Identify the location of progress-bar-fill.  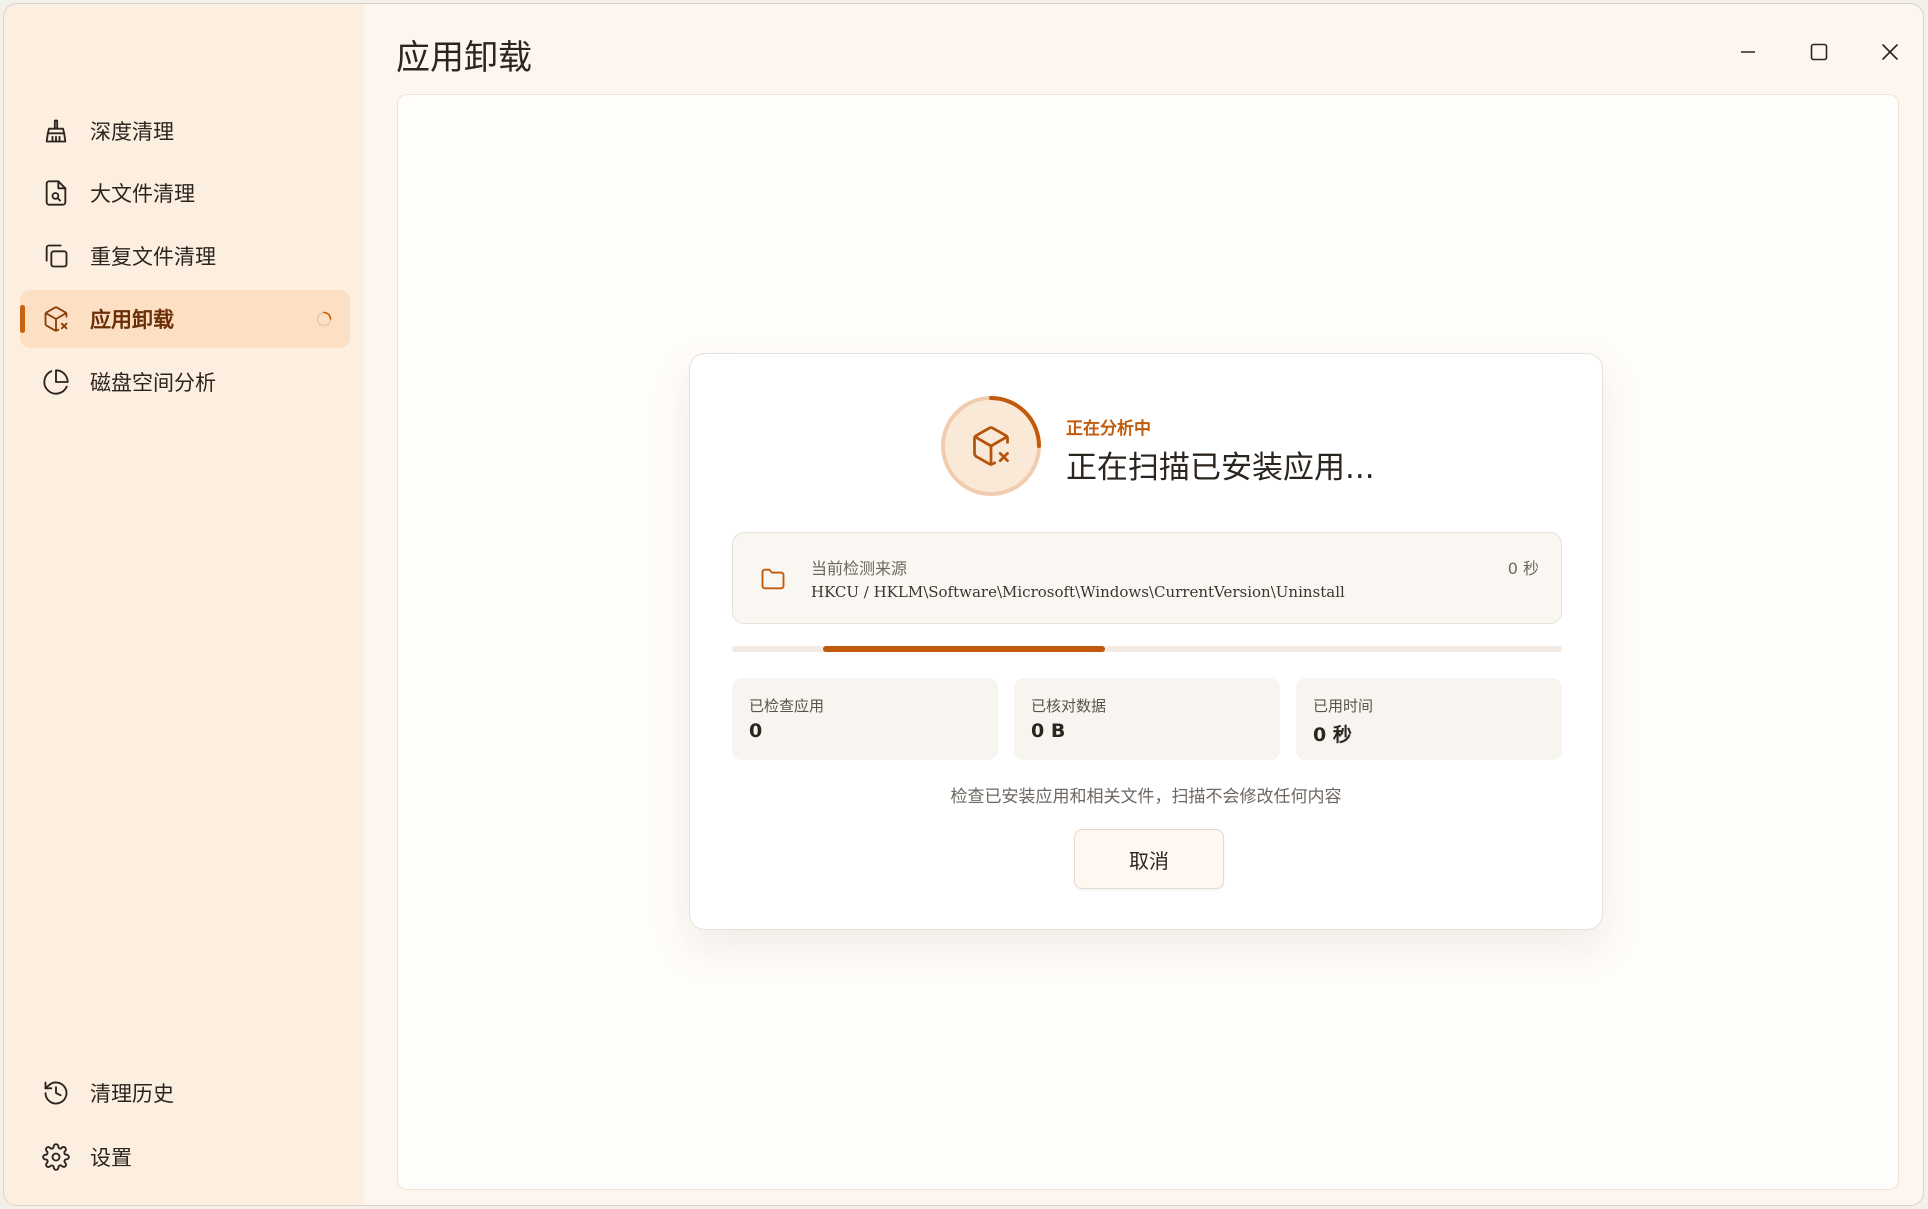
(964, 649).